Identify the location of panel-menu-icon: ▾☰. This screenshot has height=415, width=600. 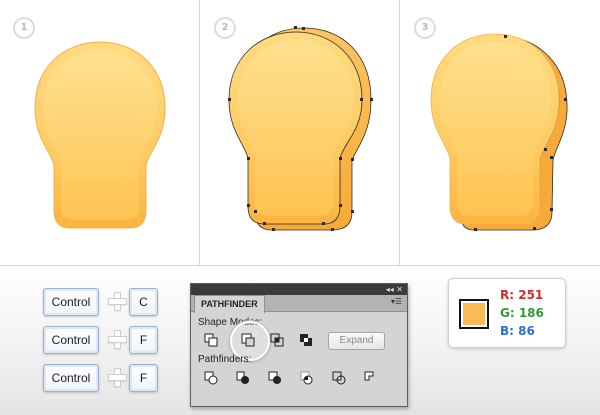
(396, 301).